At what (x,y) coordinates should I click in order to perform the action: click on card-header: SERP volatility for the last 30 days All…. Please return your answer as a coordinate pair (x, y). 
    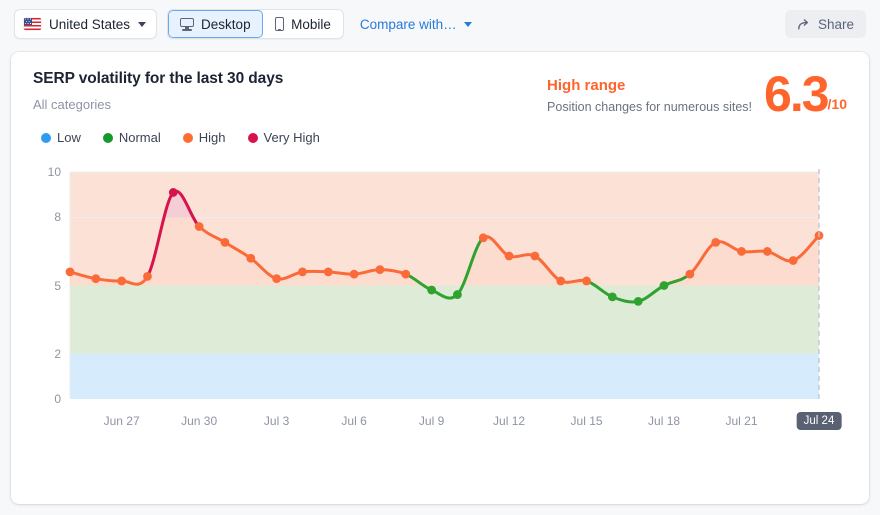
    Looking at the image, I should click on (440, 88).